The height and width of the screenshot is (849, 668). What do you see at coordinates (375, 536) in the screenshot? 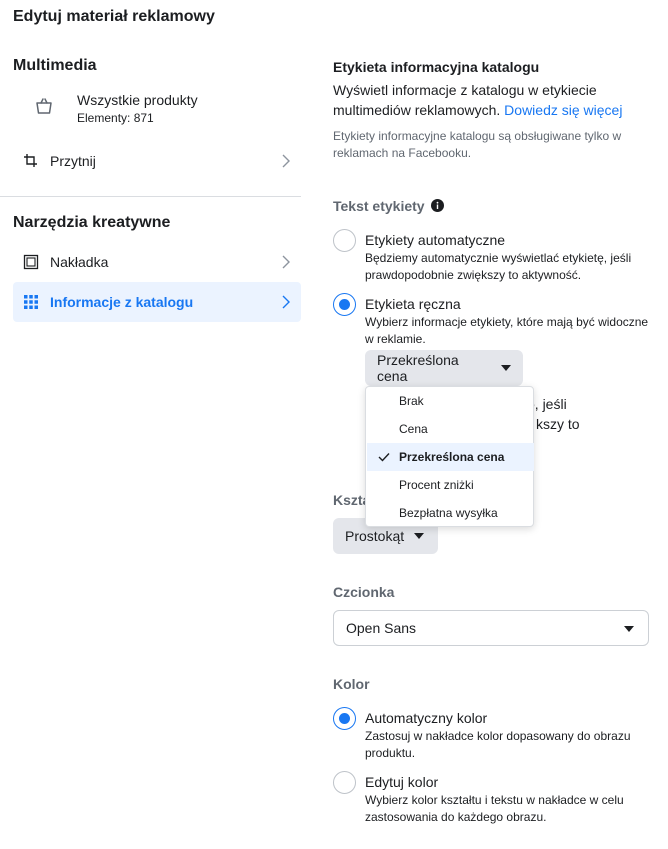
I see `shape-value: Prostokąt` at bounding box center [375, 536].